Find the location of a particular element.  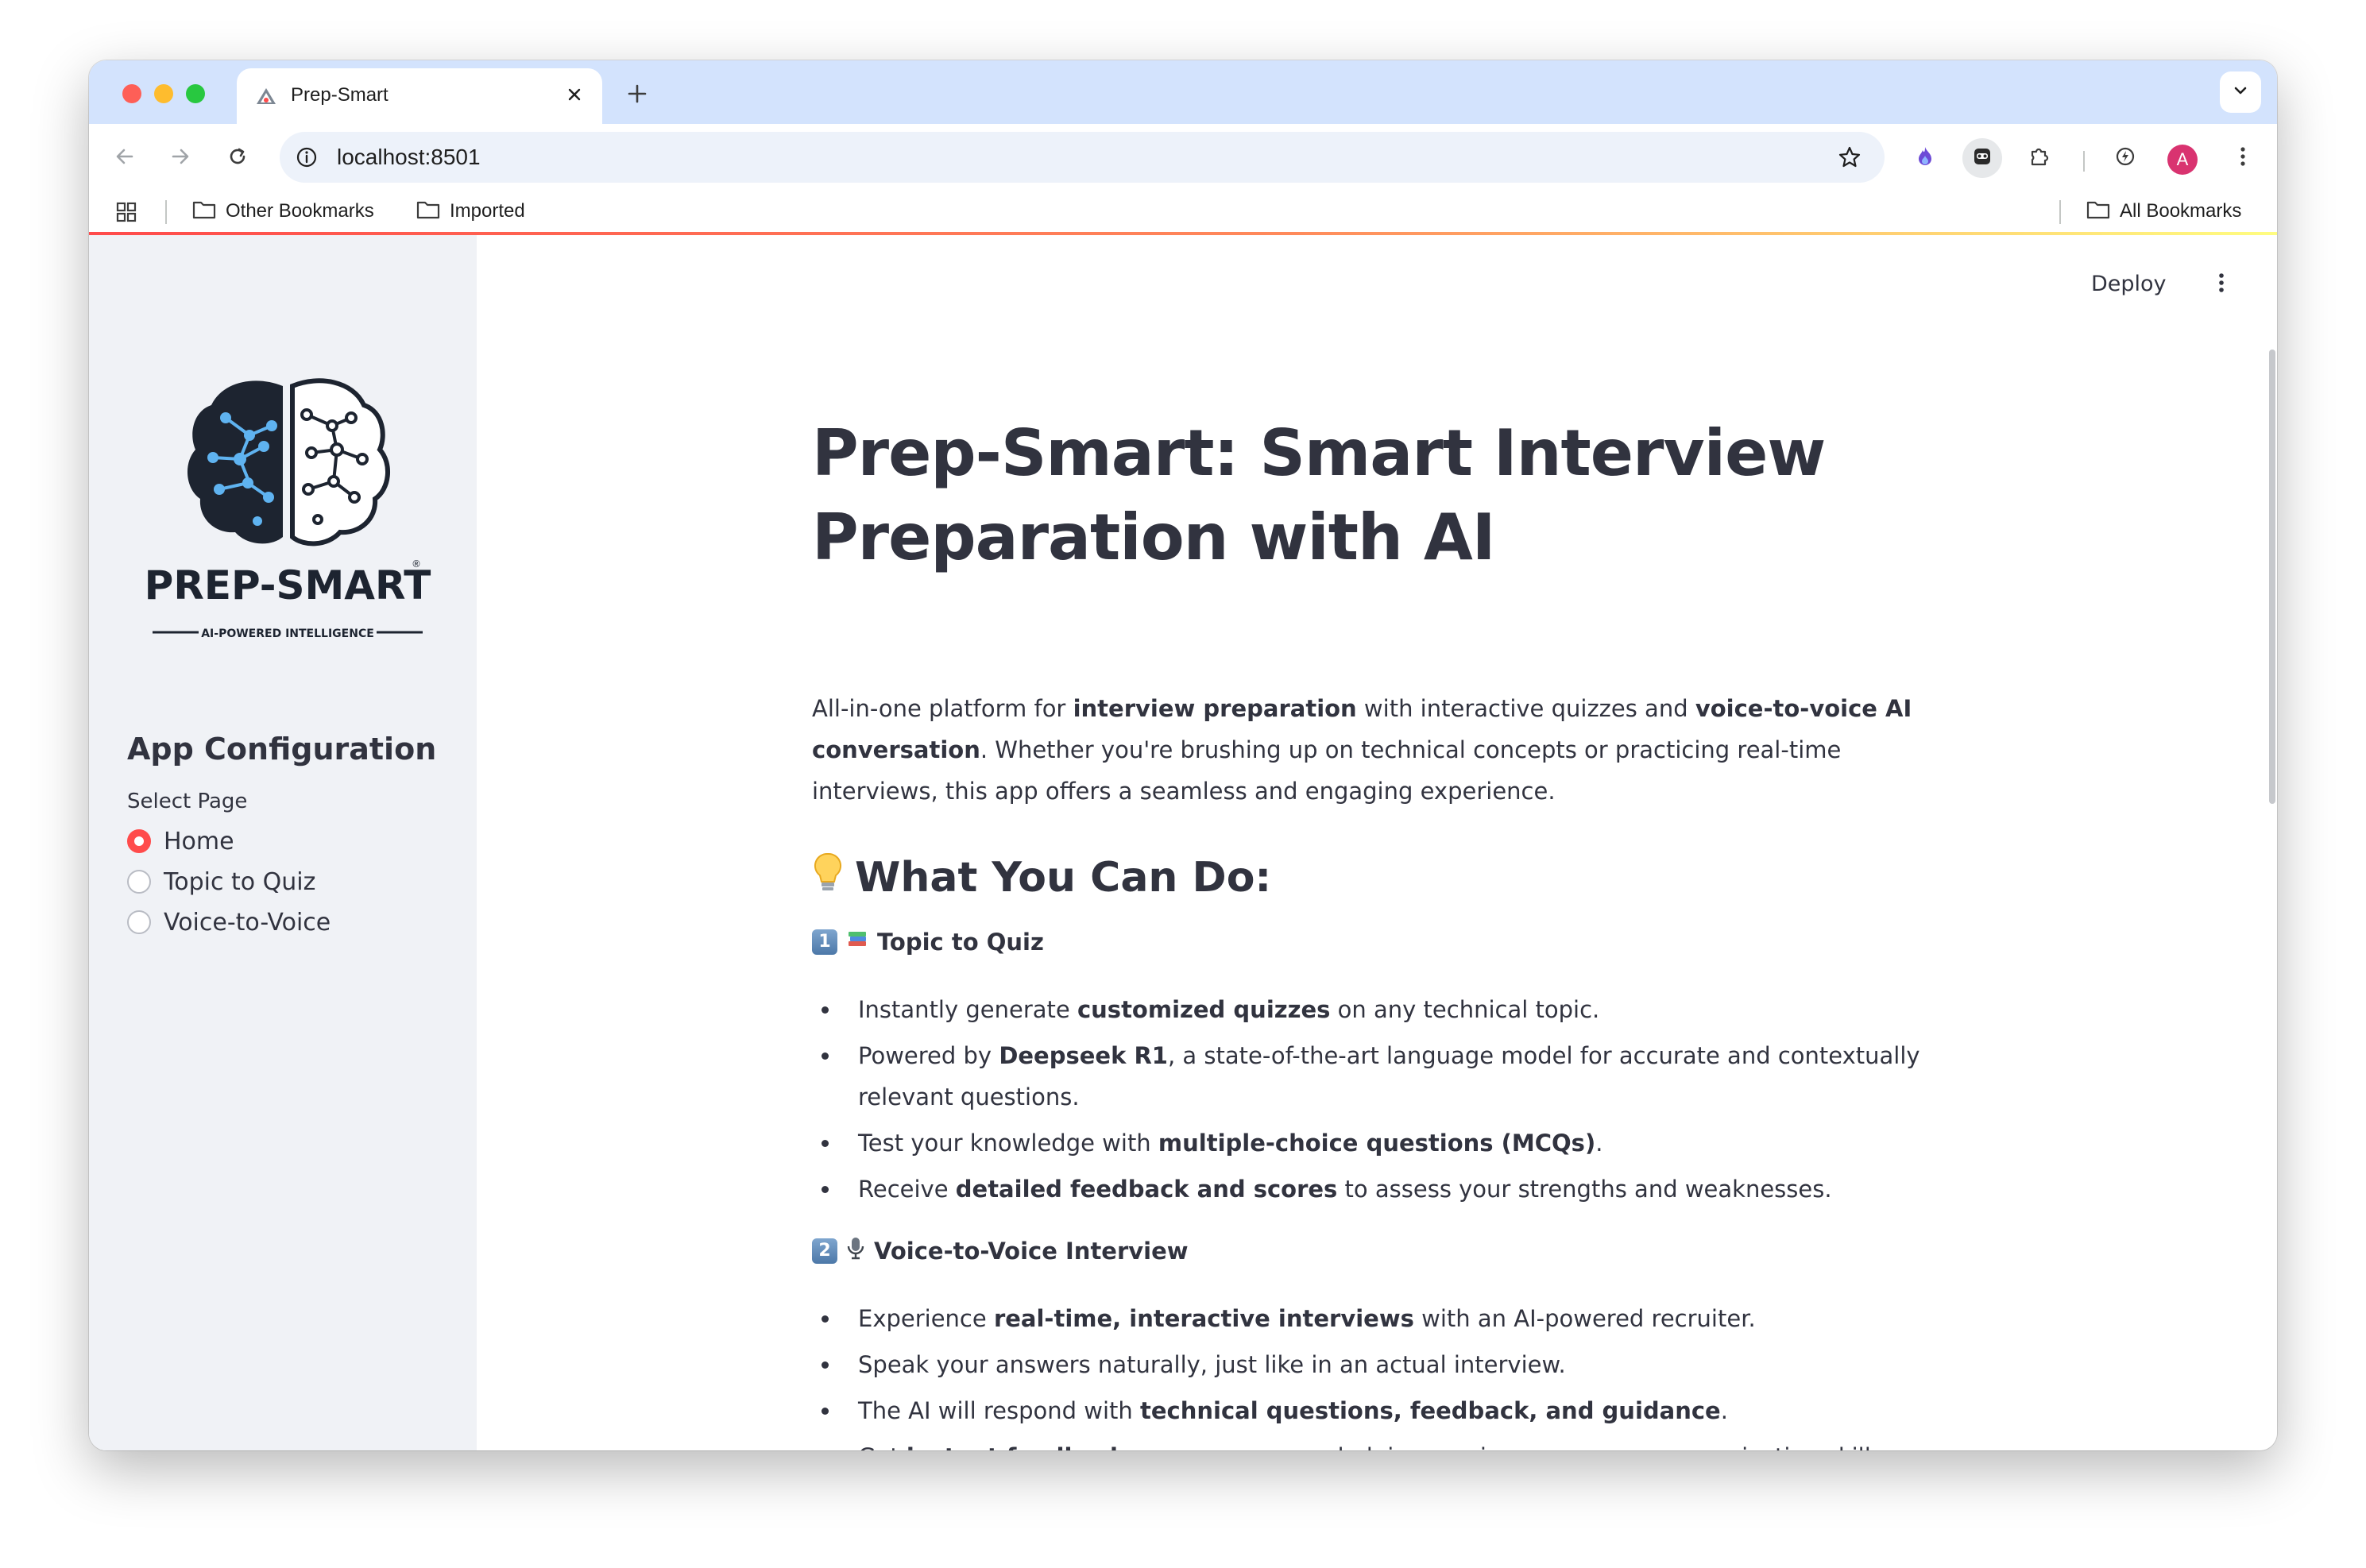

forward-button is located at coordinates (180, 158).